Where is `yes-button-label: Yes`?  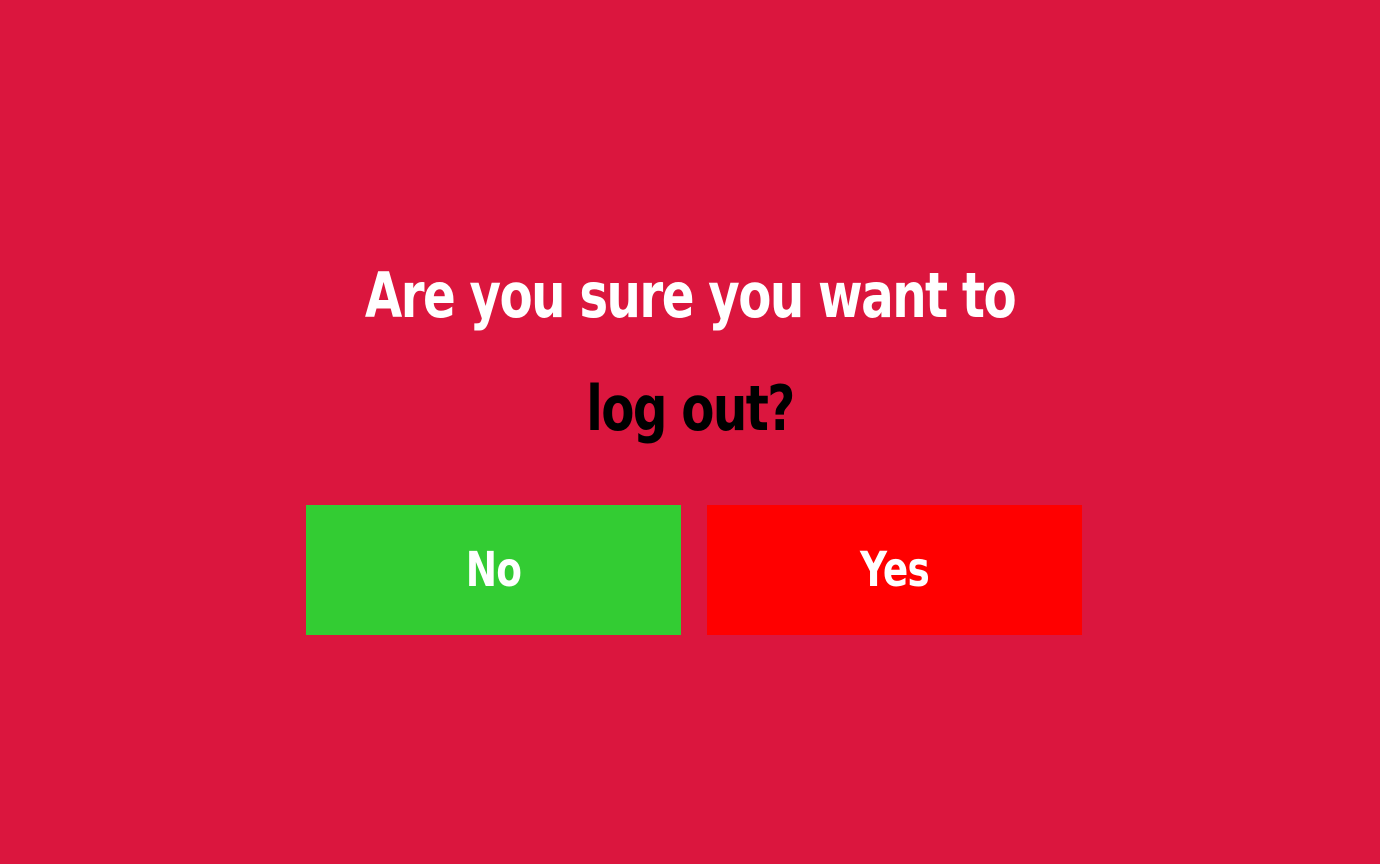 yes-button-label: Yes is located at coordinates (894, 570).